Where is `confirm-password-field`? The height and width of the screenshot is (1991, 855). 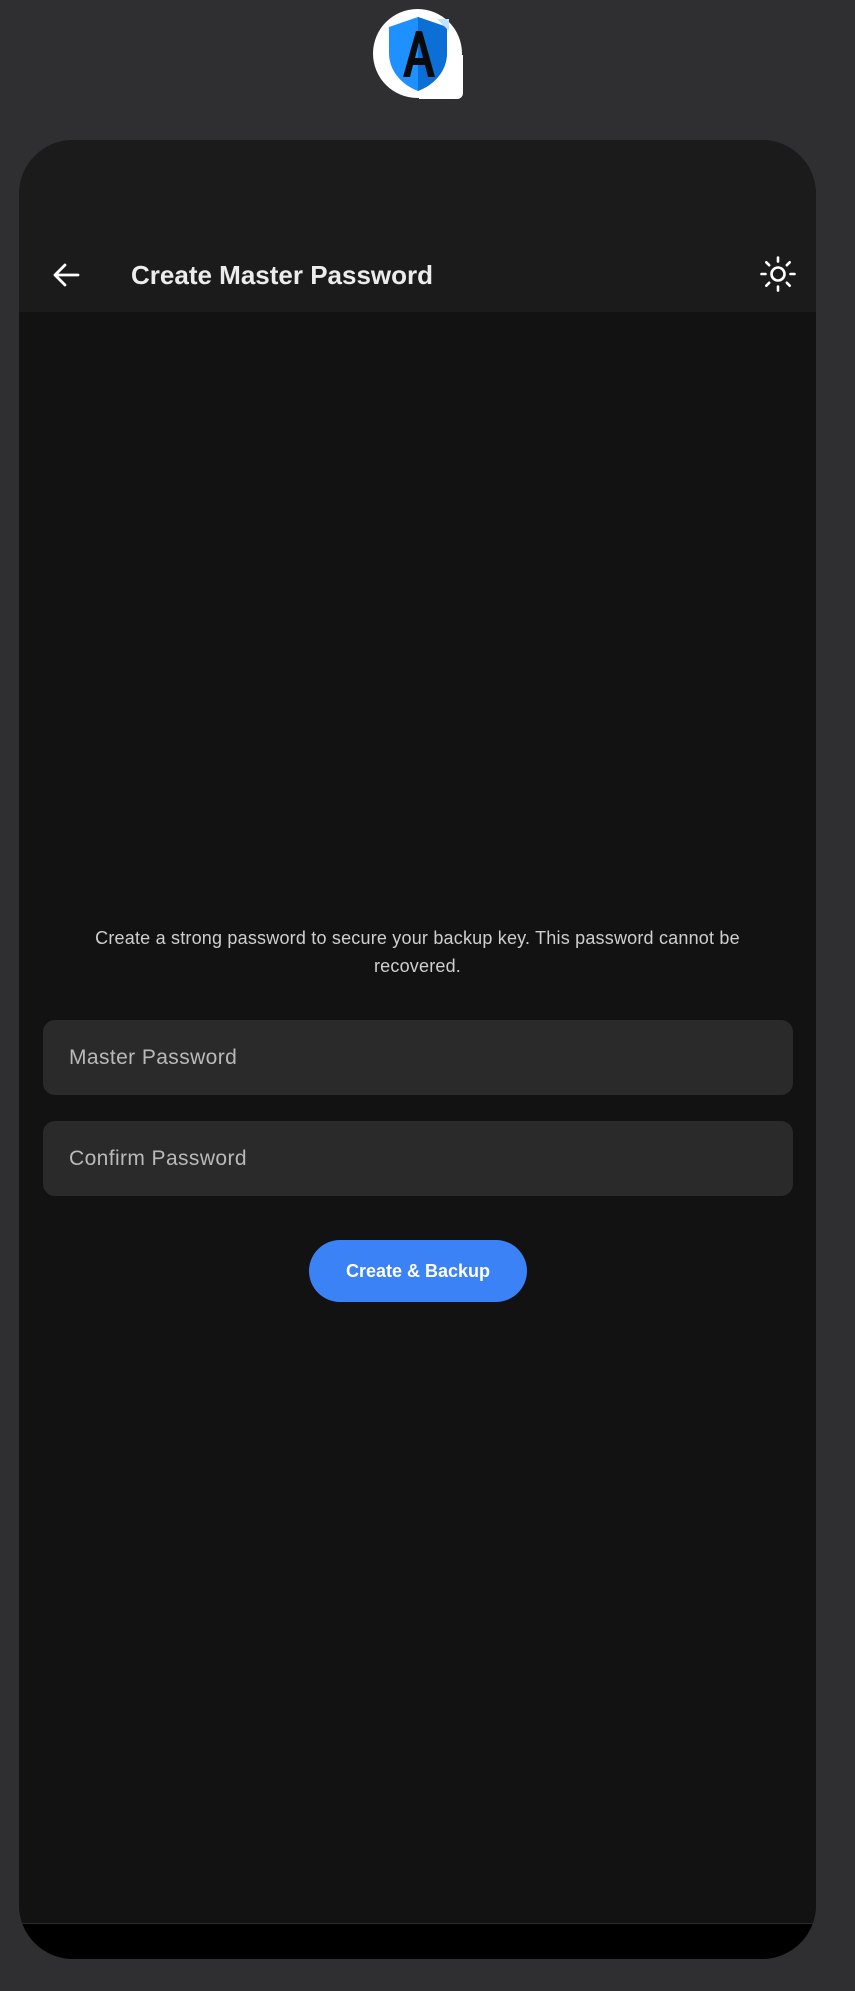
confirm-password-field is located at coordinates (418, 1158).